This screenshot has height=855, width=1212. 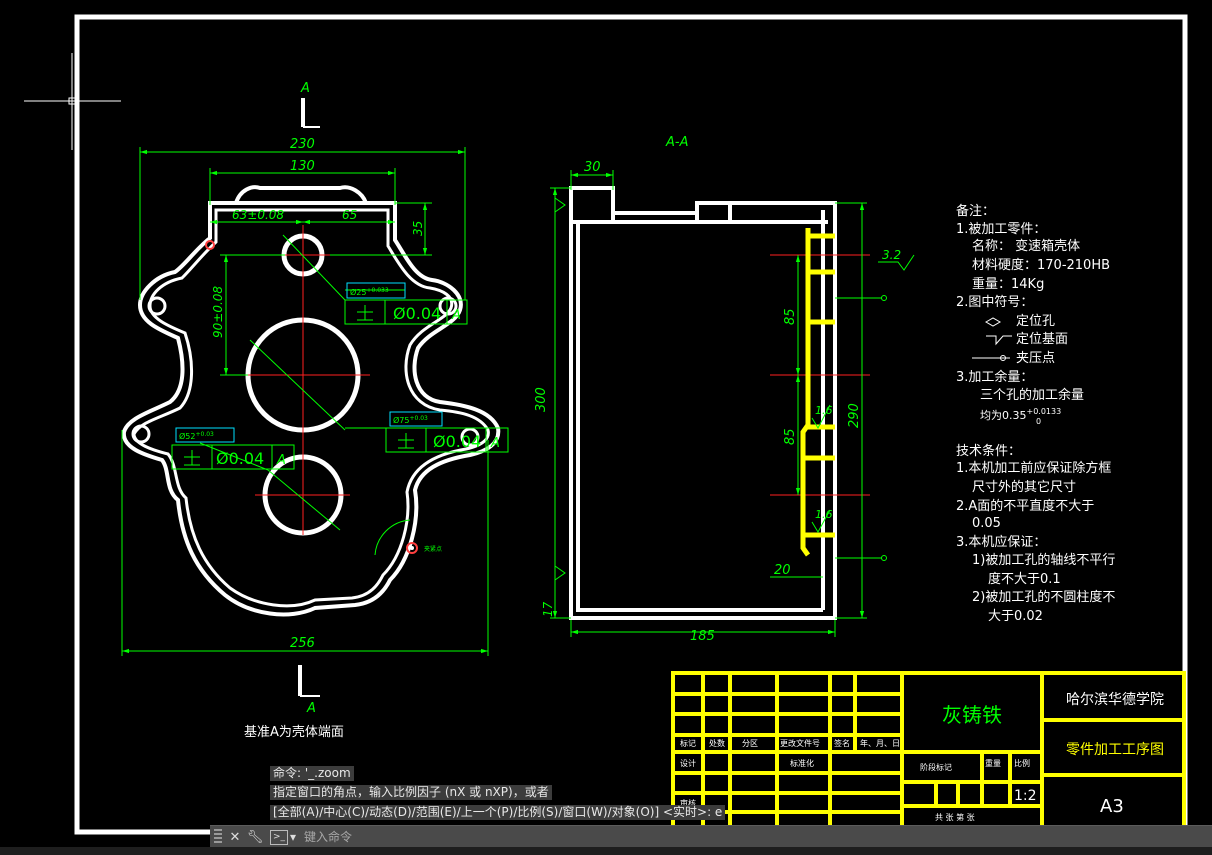 What do you see at coordinates (688, 743) in the screenshot?
I see `tb-h-mark: 标记` at bounding box center [688, 743].